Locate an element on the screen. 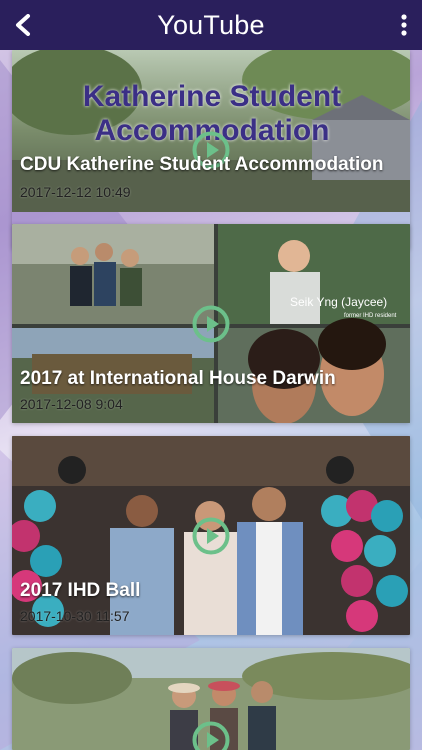 This screenshot has height=750, width=422. video-date: 2017-12-08 9:04 is located at coordinates (71, 404).